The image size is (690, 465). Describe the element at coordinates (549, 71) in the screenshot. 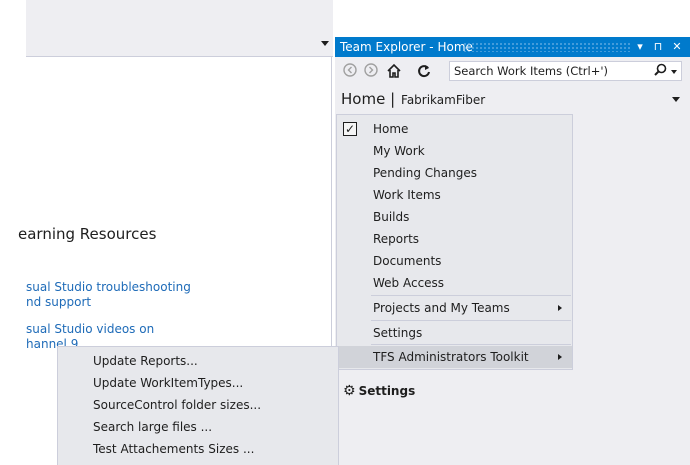

I see `search-input` at that location.